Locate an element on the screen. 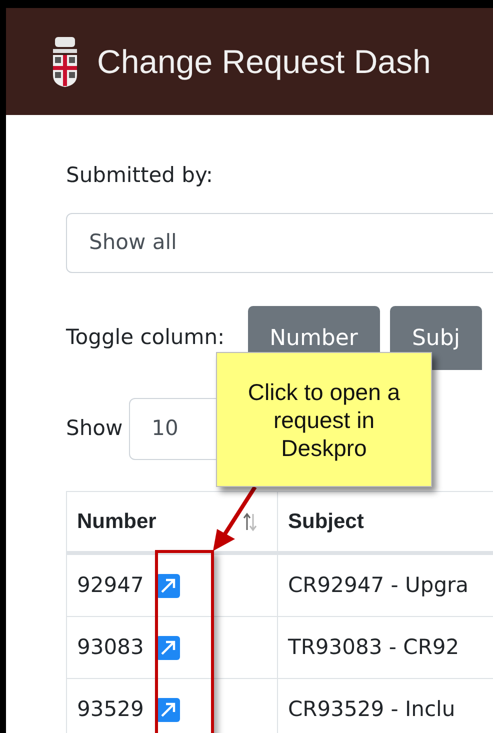  show-label: Show is located at coordinates (94, 428).